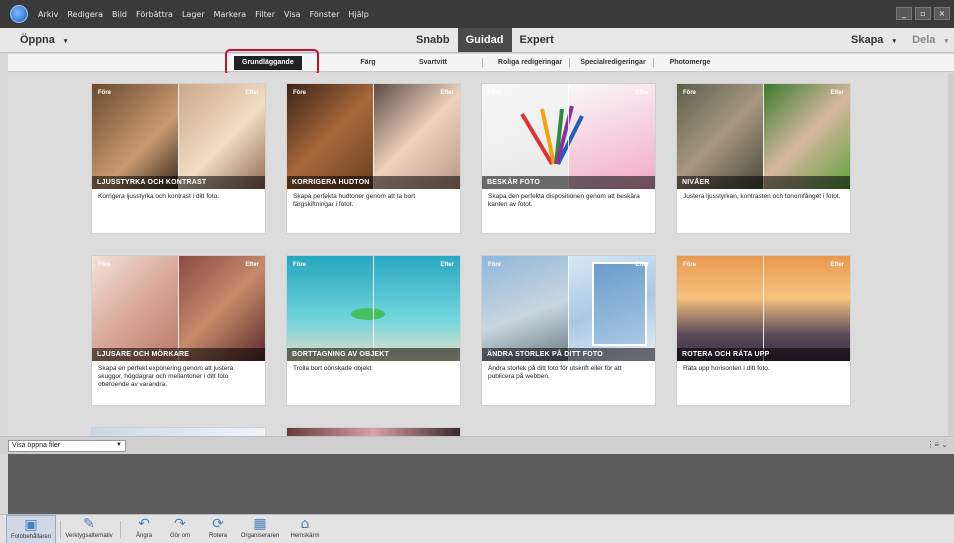 The width and height of the screenshot is (954, 543). I want to click on bin-options-icon: ⋮≡ ⌄, so click(937, 444).